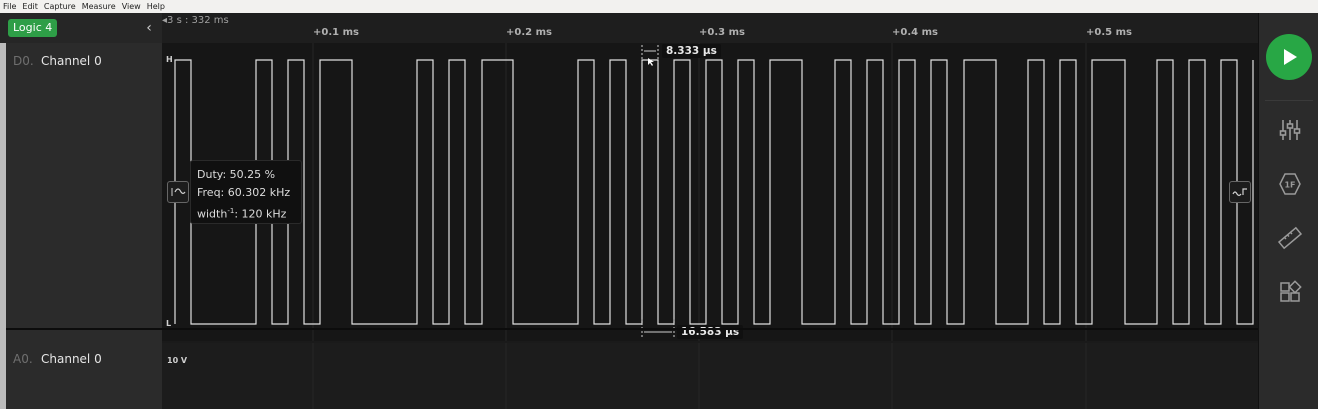  Describe the element at coordinates (156, 6) in the screenshot. I see `menu-help: Help` at that location.